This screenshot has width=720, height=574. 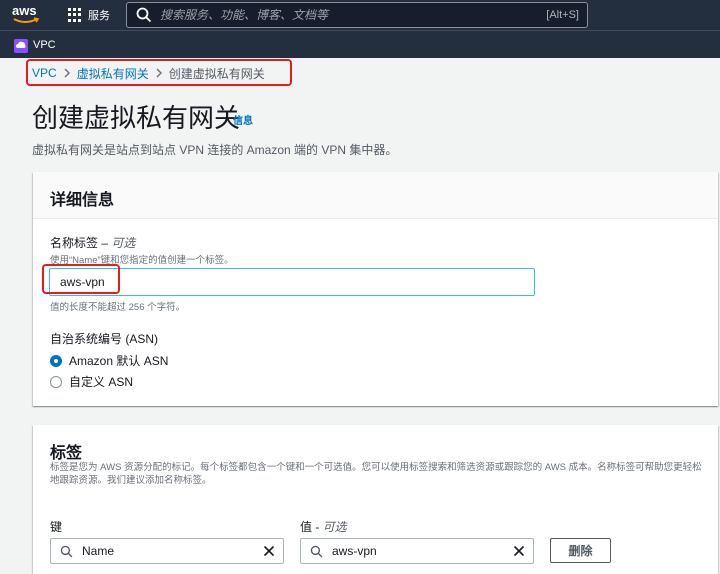 What do you see at coordinates (44, 45) in the screenshot?
I see `vpc-service-link: VPC` at bounding box center [44, 45].